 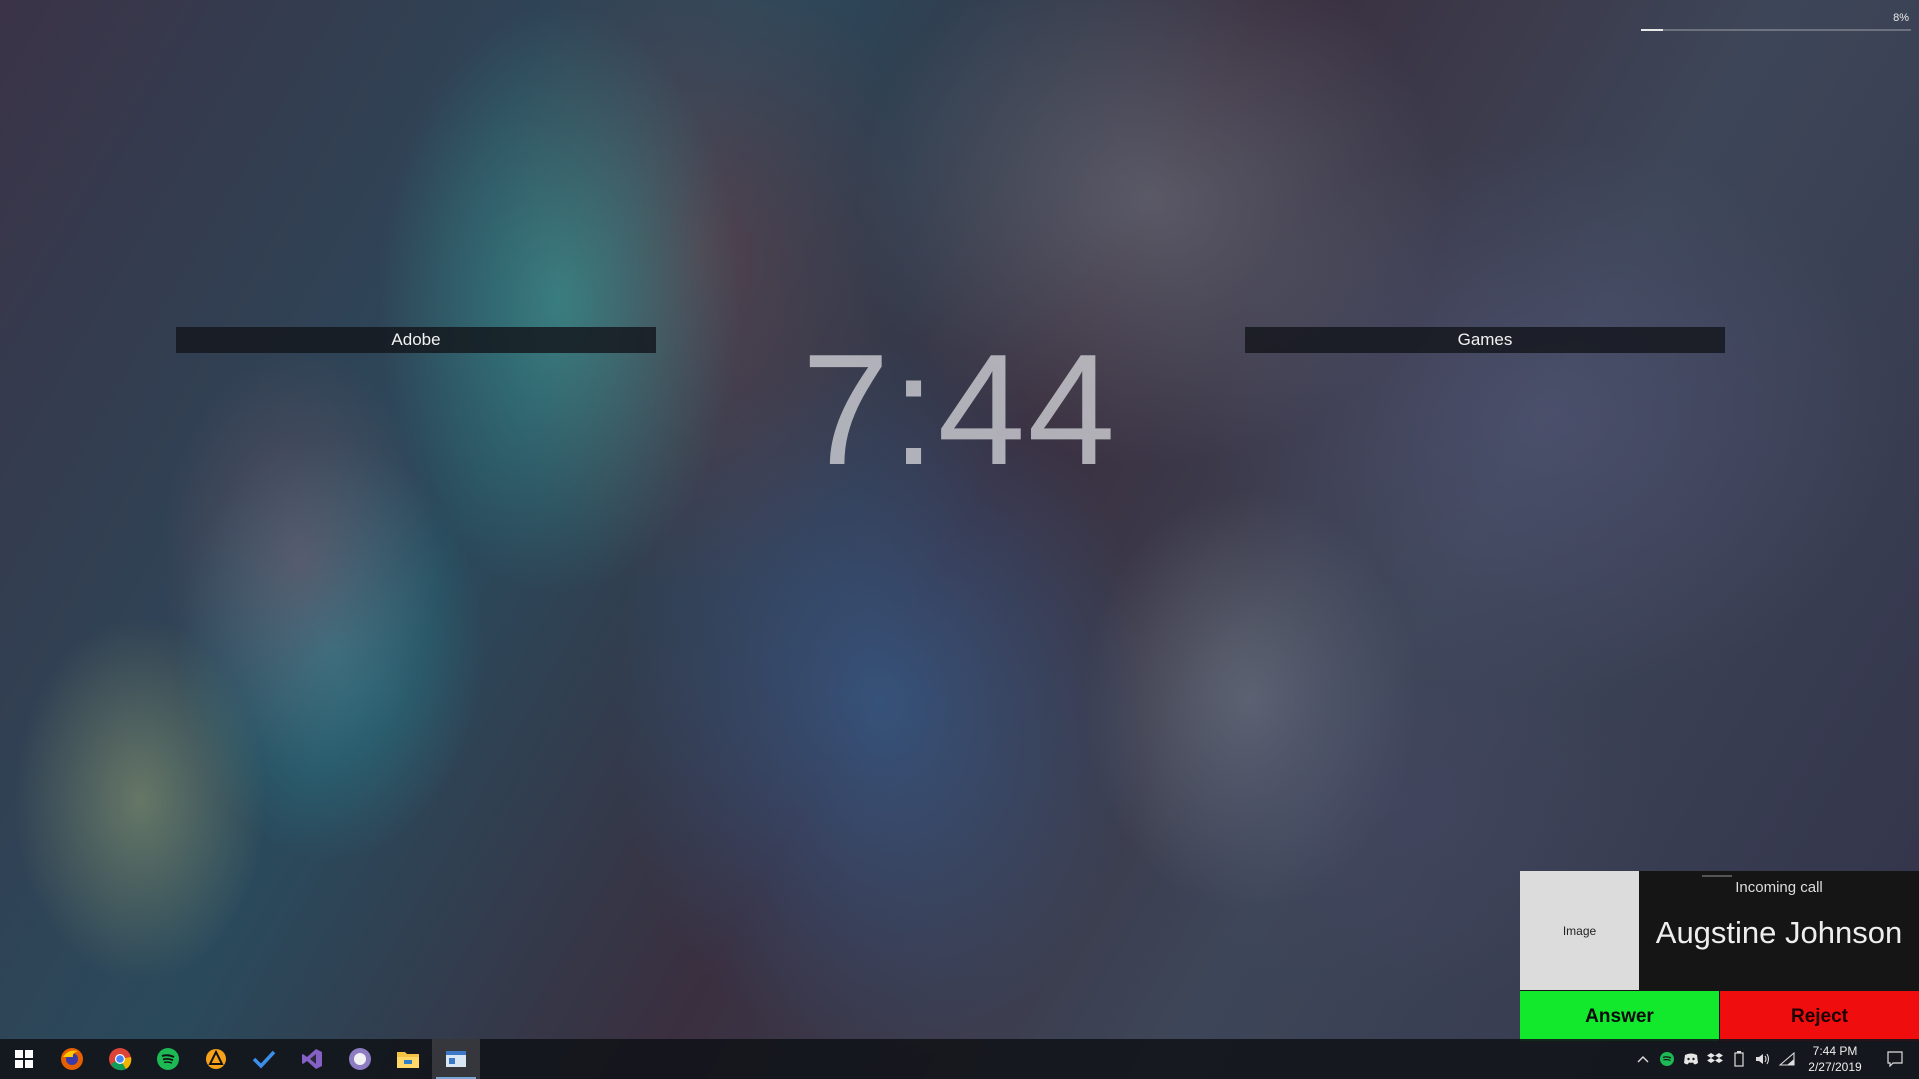 I want to click on tray-date: 2/27/2019, so click(x=1835, y=1067).